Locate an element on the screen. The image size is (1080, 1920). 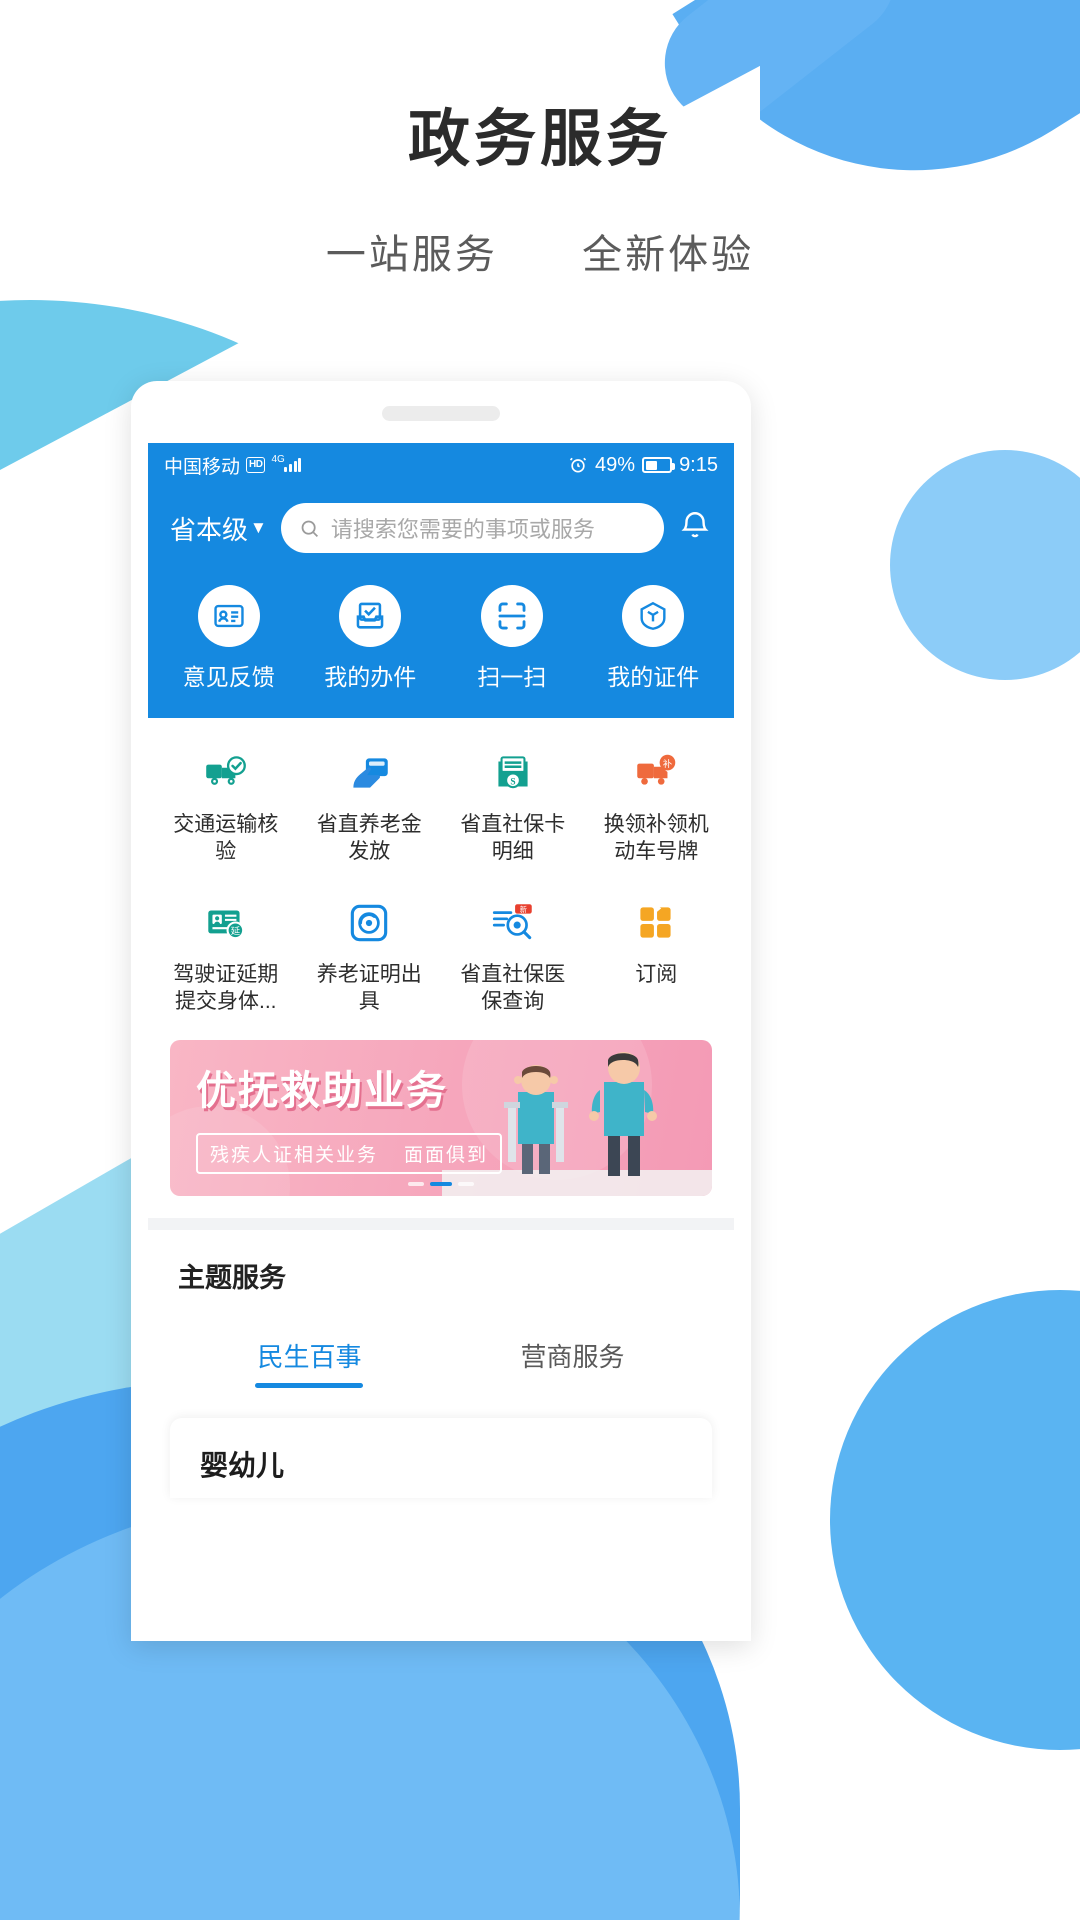
svg-text: 延 is located at coordinates (235, 930).